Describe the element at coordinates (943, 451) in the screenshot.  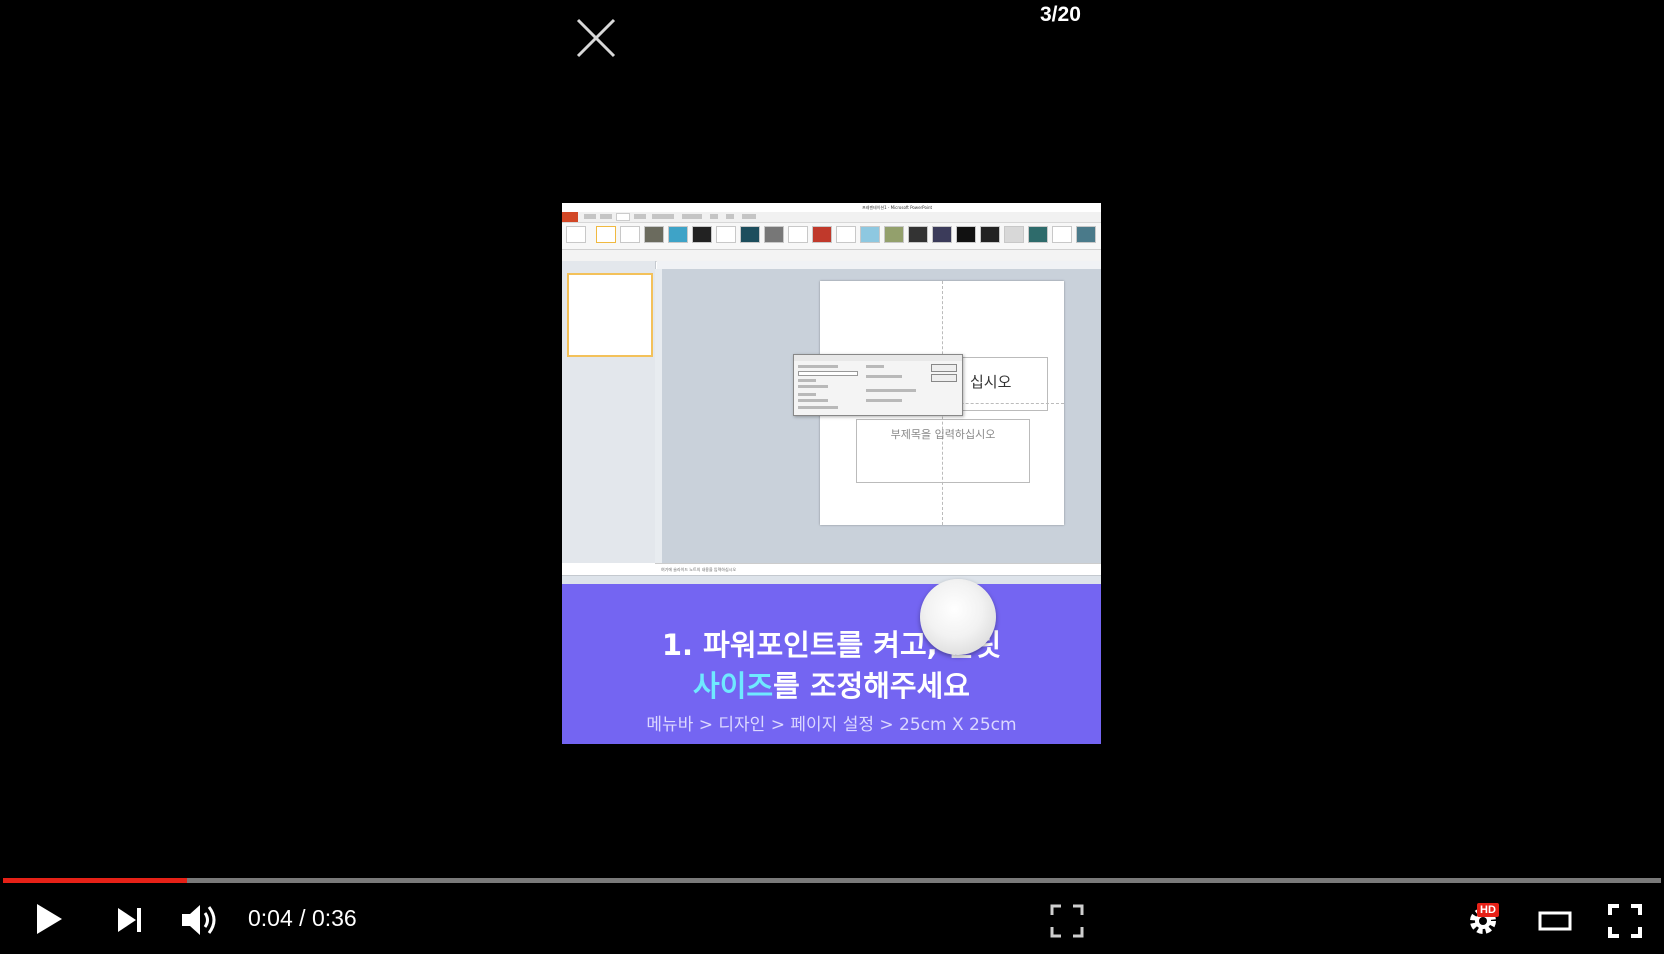
I see `ppt-subtitle-placeholder: 부제목을 입력하십시오` at that location.